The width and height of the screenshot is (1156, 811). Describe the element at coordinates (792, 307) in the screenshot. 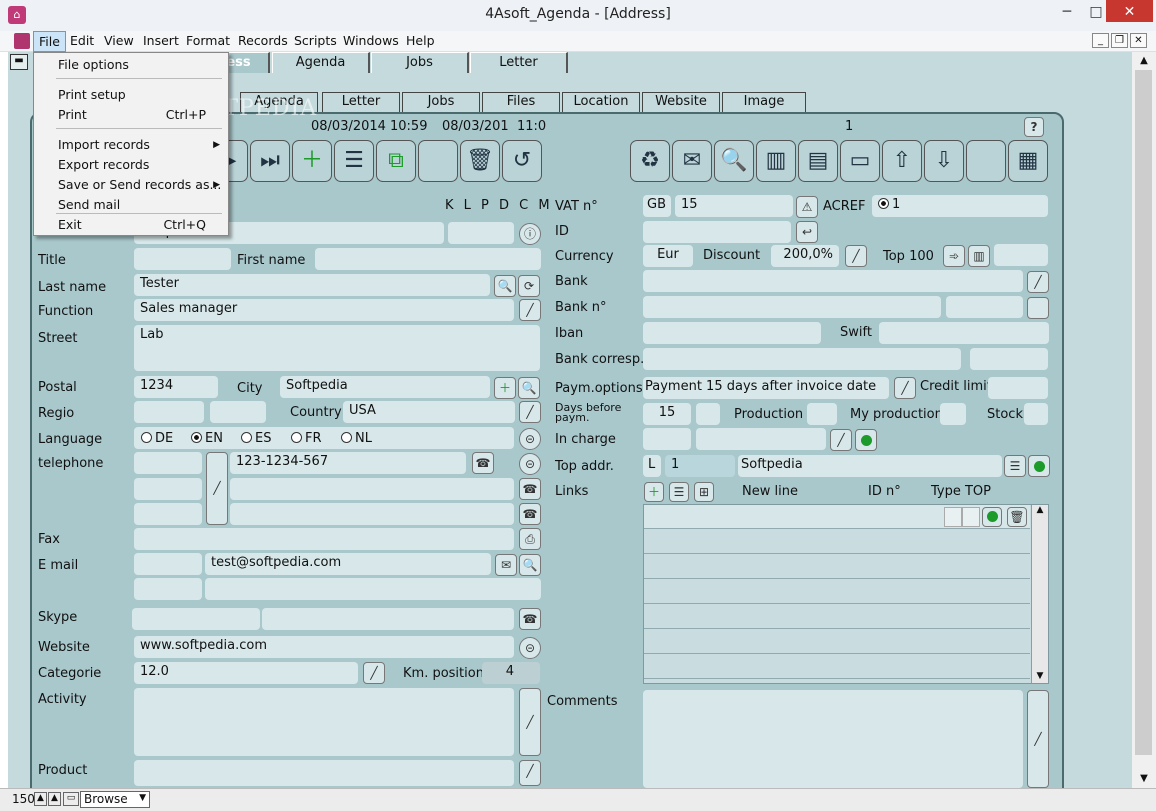

I see `bankno-field` at that location.